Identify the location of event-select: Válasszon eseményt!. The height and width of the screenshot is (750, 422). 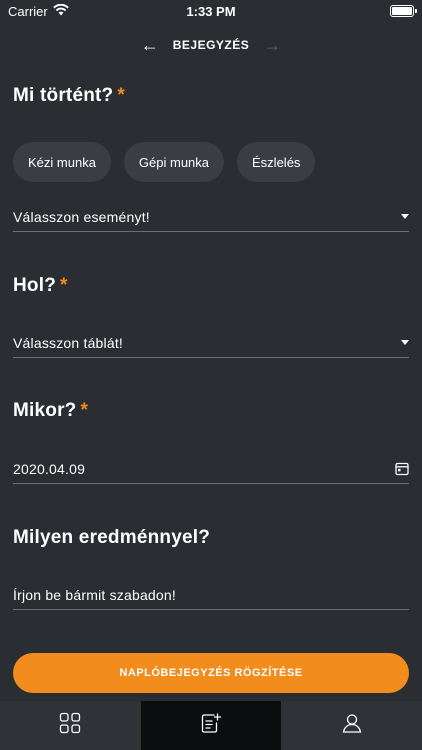
(211, 217).